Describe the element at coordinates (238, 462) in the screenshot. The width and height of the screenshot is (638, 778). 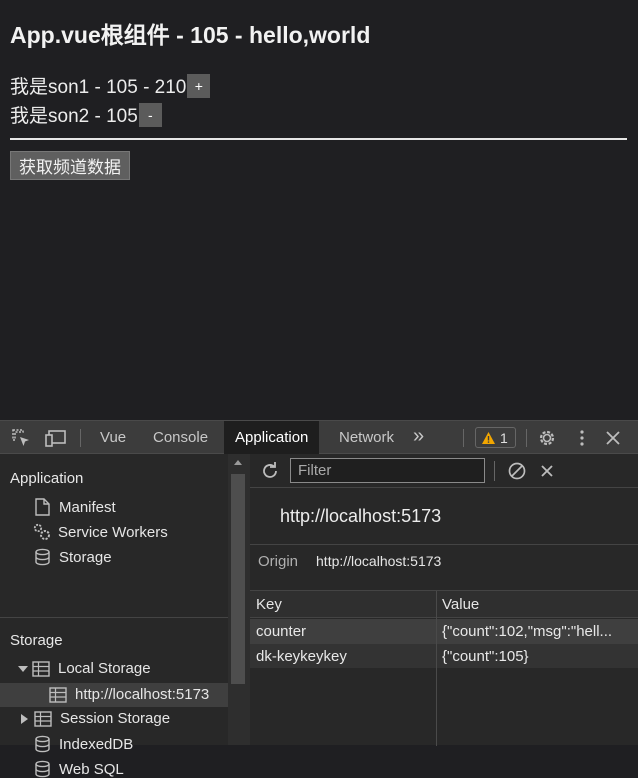
I see `scroll-up-arrow-icon` at that location.